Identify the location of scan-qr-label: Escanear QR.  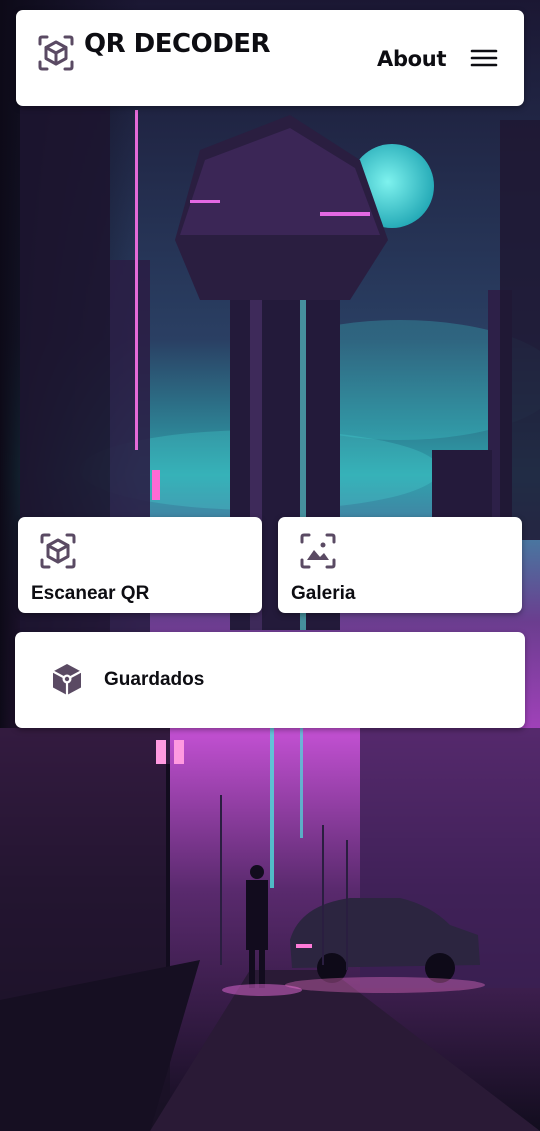
(90, 593).